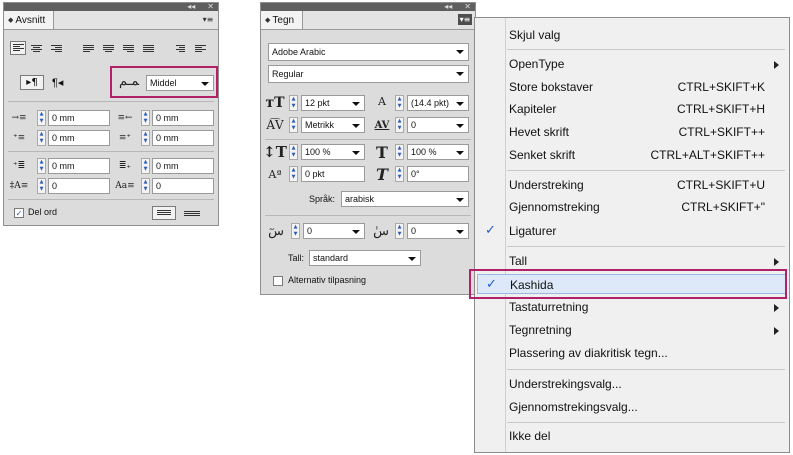 Image resolution: width=793 pixels, height=455 pixels. I want to click on last-line-indent-stepper: ▲ ▼, so click(145, 138).